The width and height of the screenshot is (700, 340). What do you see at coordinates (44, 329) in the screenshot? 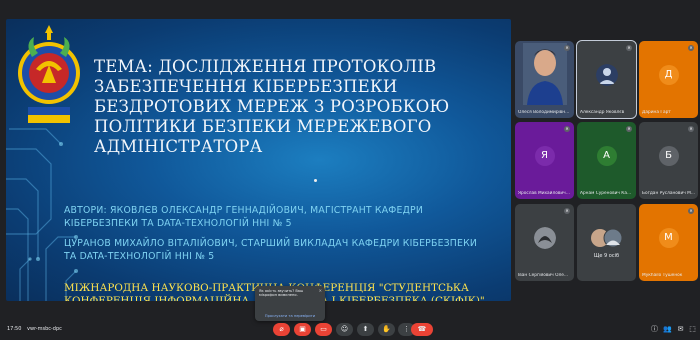
I see `meeting-code: vwr-msbc-dpc` at bounding box center [44, 329].